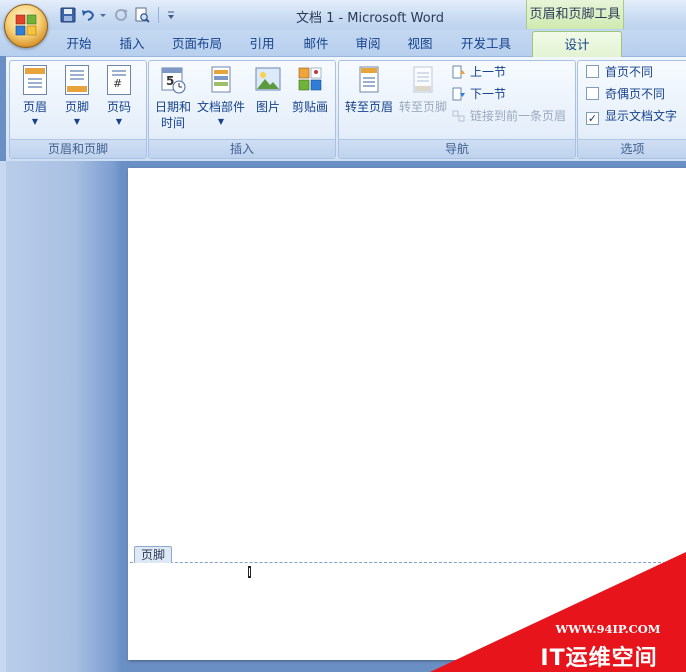  I want to click on page-number-button: # 页码 ▼, so click(119, 95).